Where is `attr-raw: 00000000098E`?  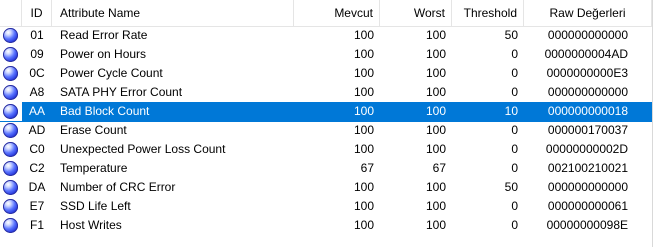 attr-raw: 00000000098E is located at coordinates (587, 225).